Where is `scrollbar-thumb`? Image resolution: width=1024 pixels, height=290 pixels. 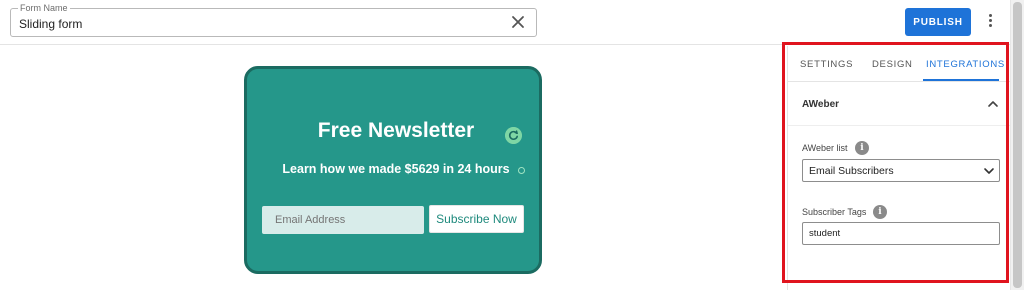 scrollbar-thumb is located at coordinates (1017, 145).